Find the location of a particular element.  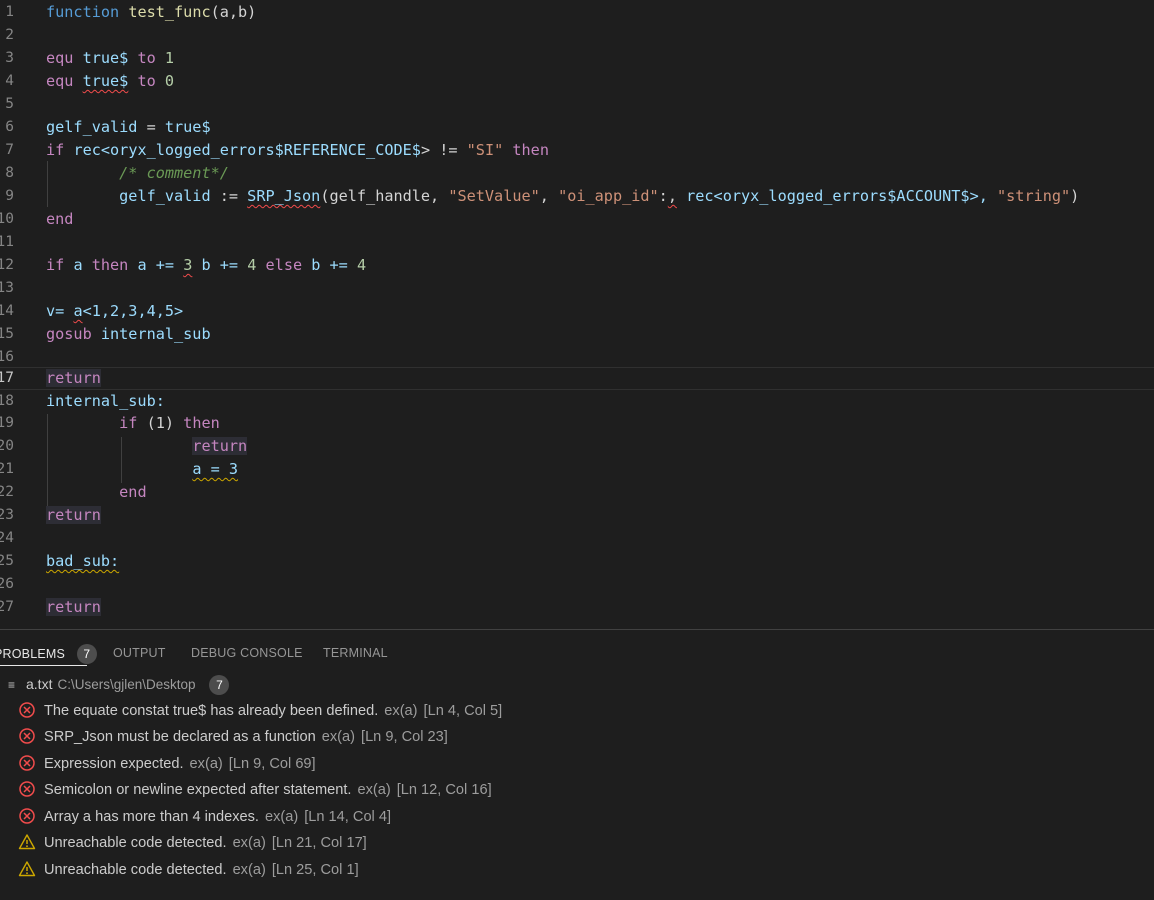

line-number: 17 is located at coordinates (7, 378).